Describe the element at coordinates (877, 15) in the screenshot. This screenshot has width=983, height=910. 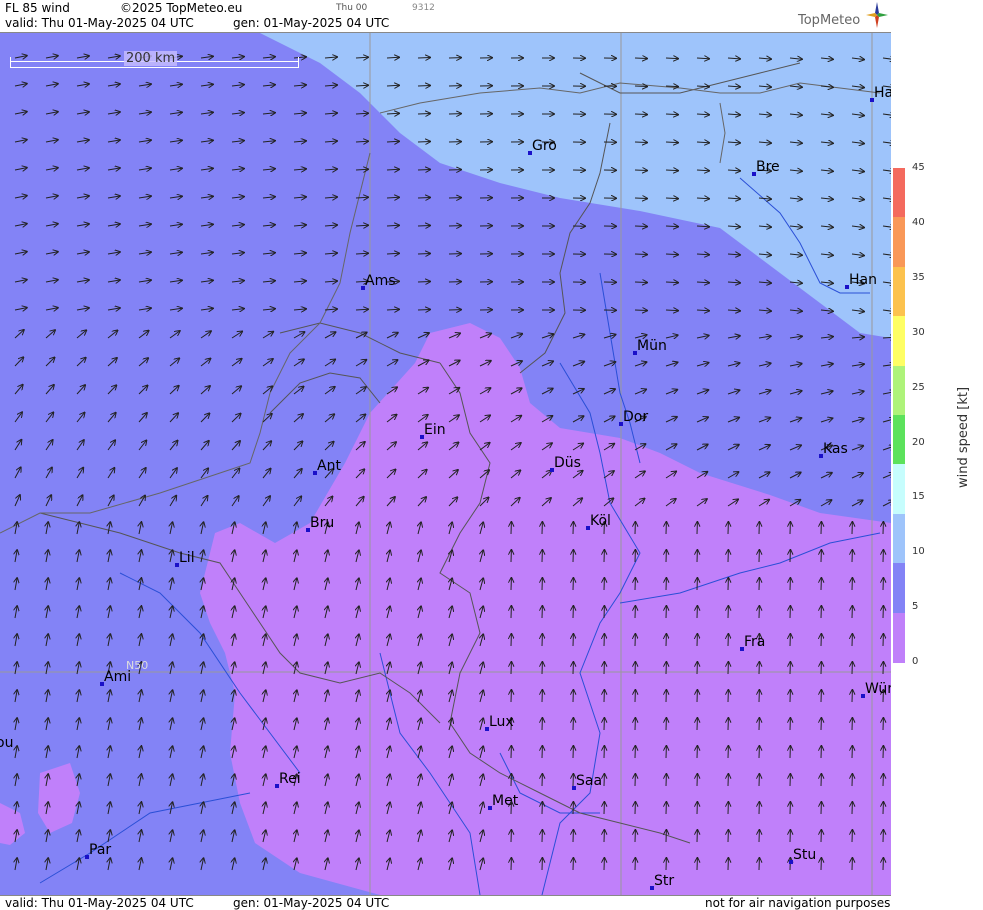
I see `compass-logo-icon` at that location.